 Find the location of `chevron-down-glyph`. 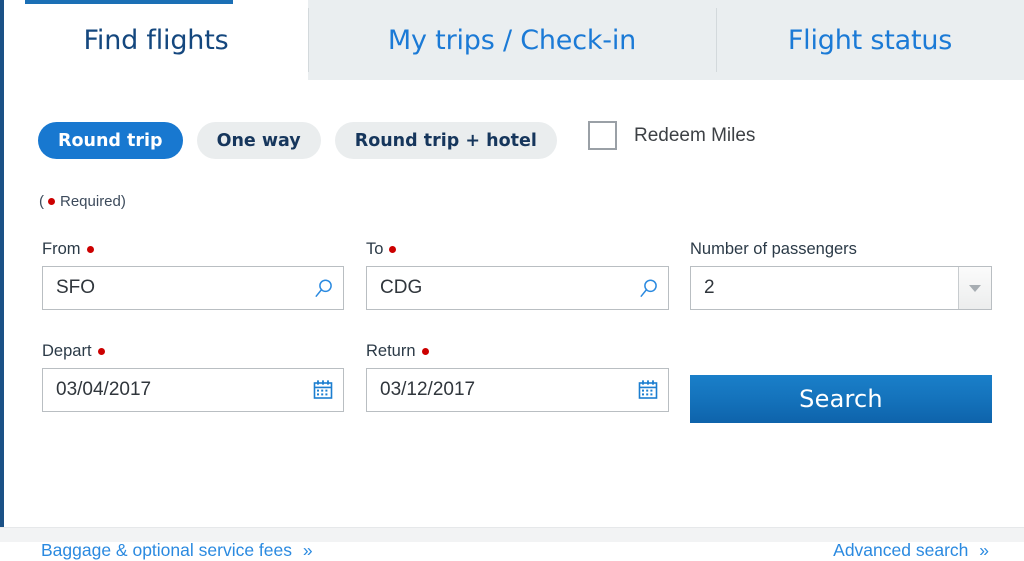

chevron-down-glyph is located at coordinates (975, 288).